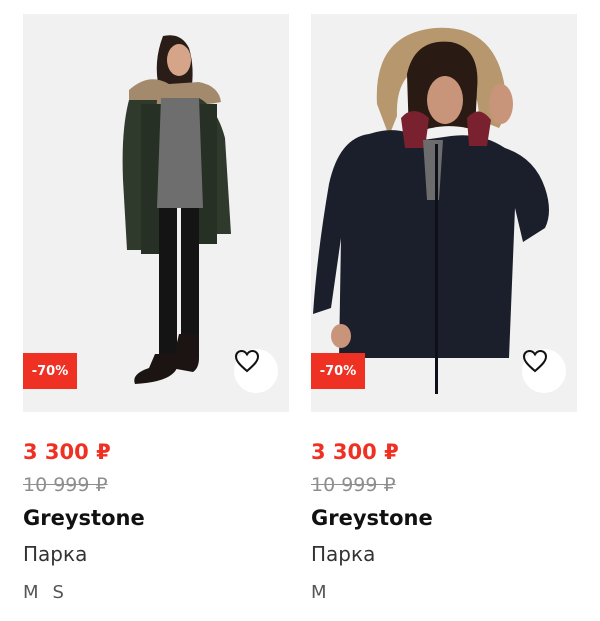 This screenshot has height=621, width=600. What do you see at coordinates (444, 593) in the screenshot?
I see `size-list: M` at bounding box center [444, 593].